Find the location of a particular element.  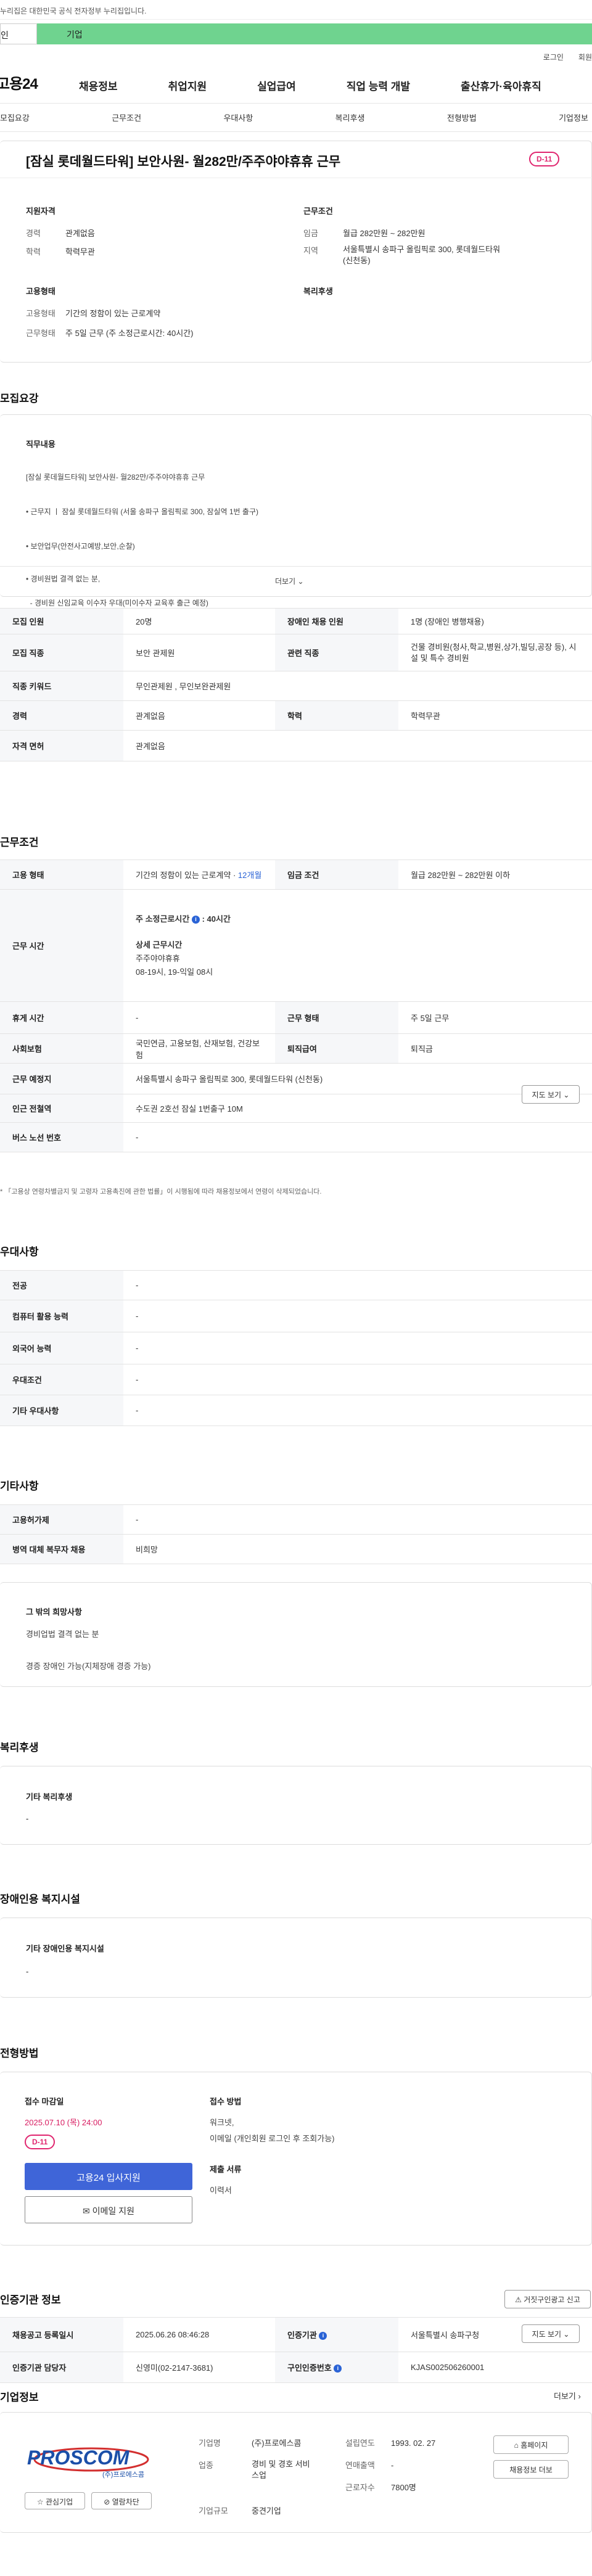

table-head: 컴퓨터 활용 능력 is located at coordinates (62, 1316).